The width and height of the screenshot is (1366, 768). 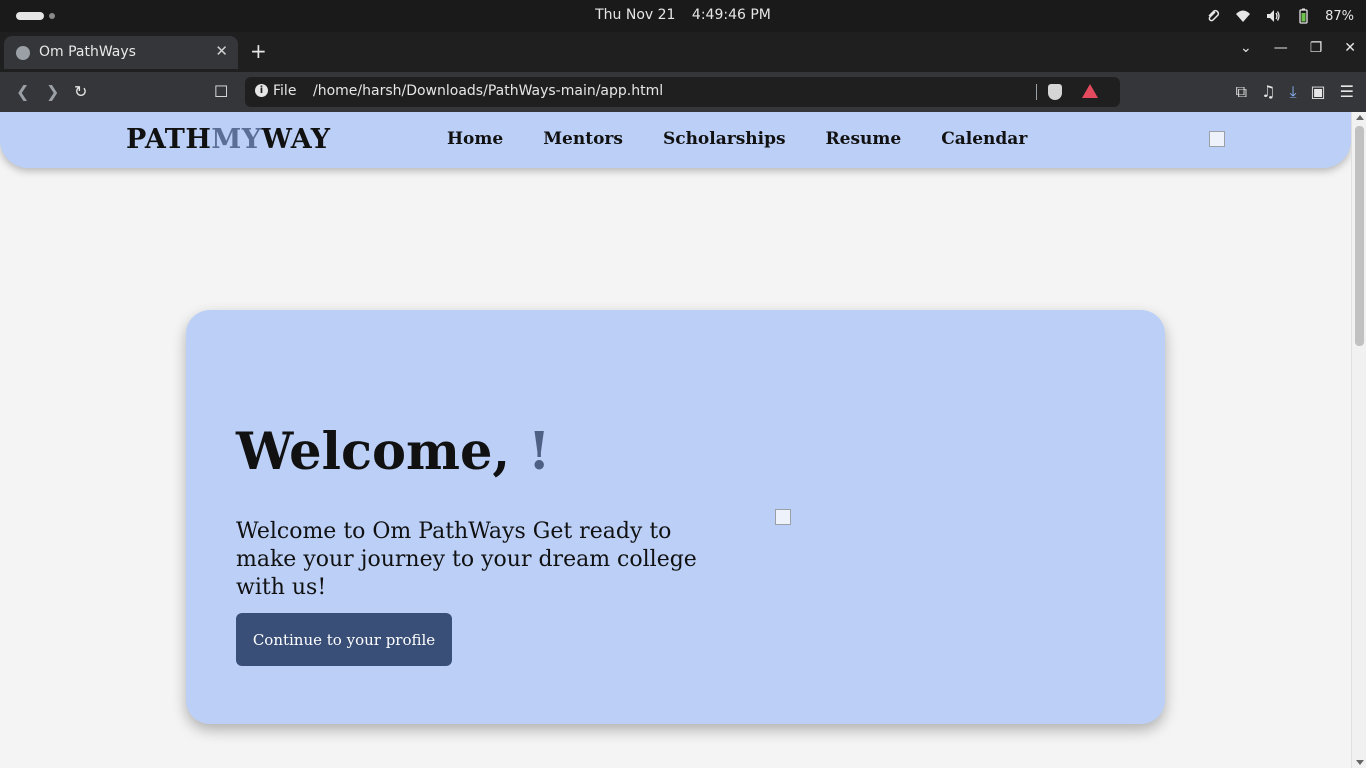 What do you see at coordinates (221, 51) in the screenshot?
I see `close-tab-icon: ✕` at bounding box center [221, 51].